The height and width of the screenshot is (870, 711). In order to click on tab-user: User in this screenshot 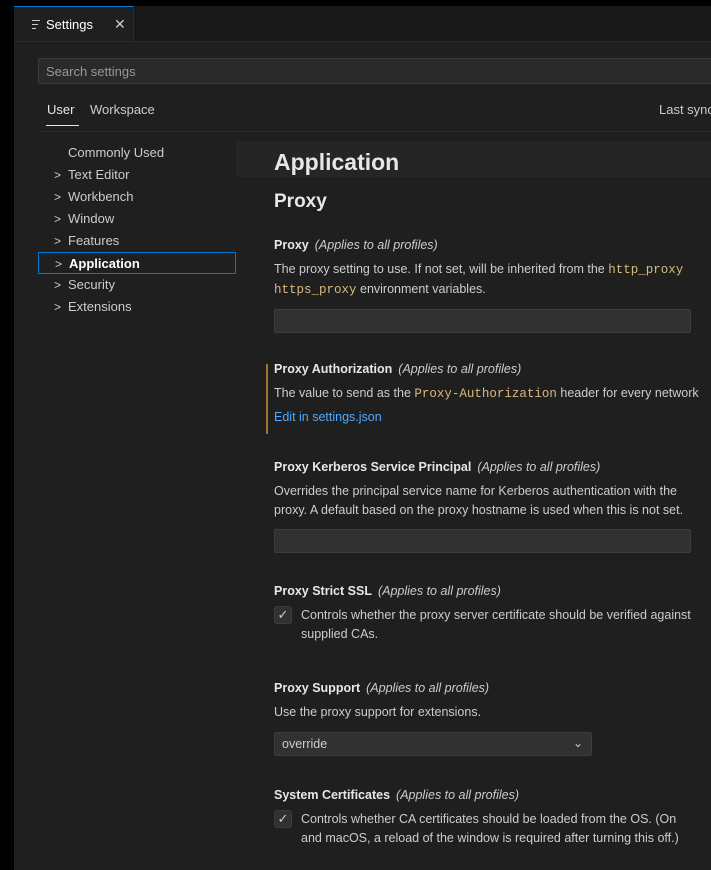, I will do `click(60, 109)`.